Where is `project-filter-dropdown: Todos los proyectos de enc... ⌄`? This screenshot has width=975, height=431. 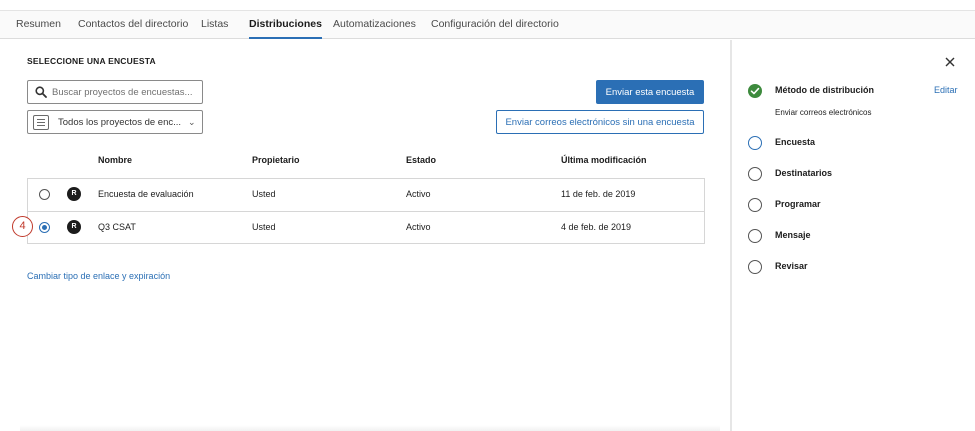
project-filter-dropdown: Todos los proyectos de enc... ⌄ is located at coordinates (115, 122).